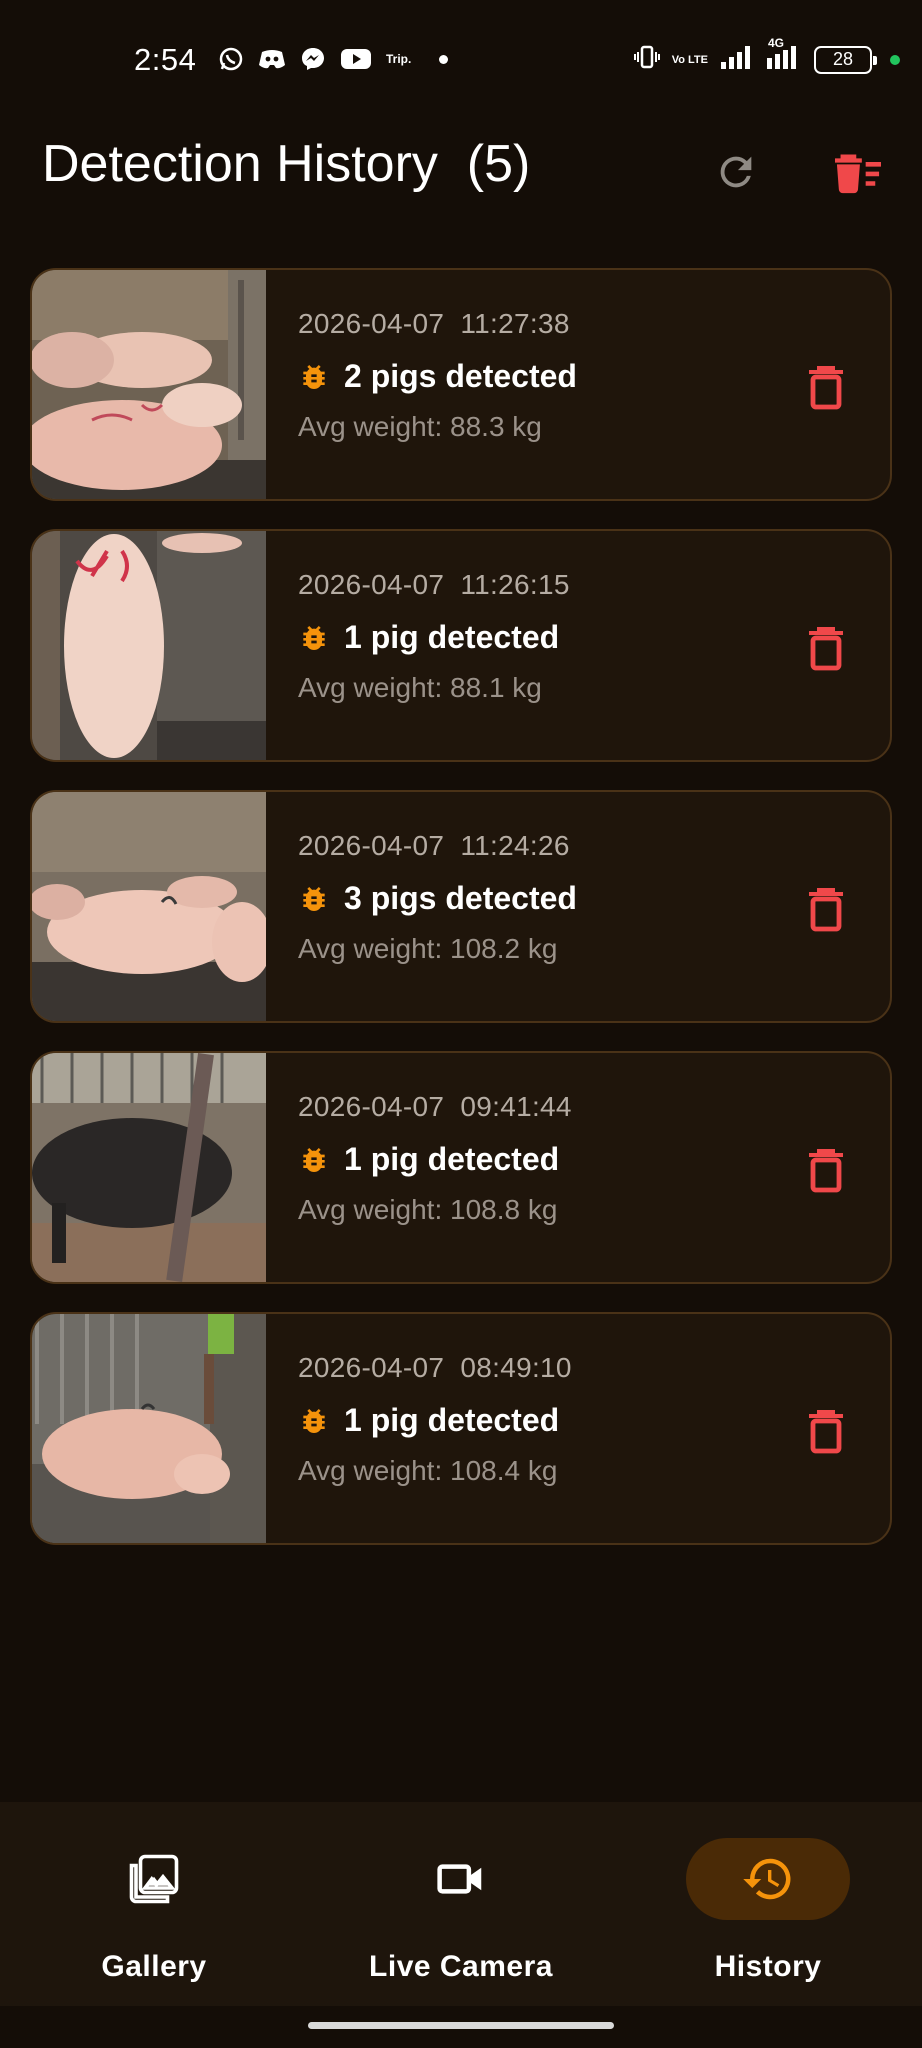 This screenshot has width=922, height=2048. What do you see at coordinates (461, 60) in the screenshot?
I see `status-bar: 2:54 Trip. Vo LTE 4G 28` at bounding box center [461, 60].